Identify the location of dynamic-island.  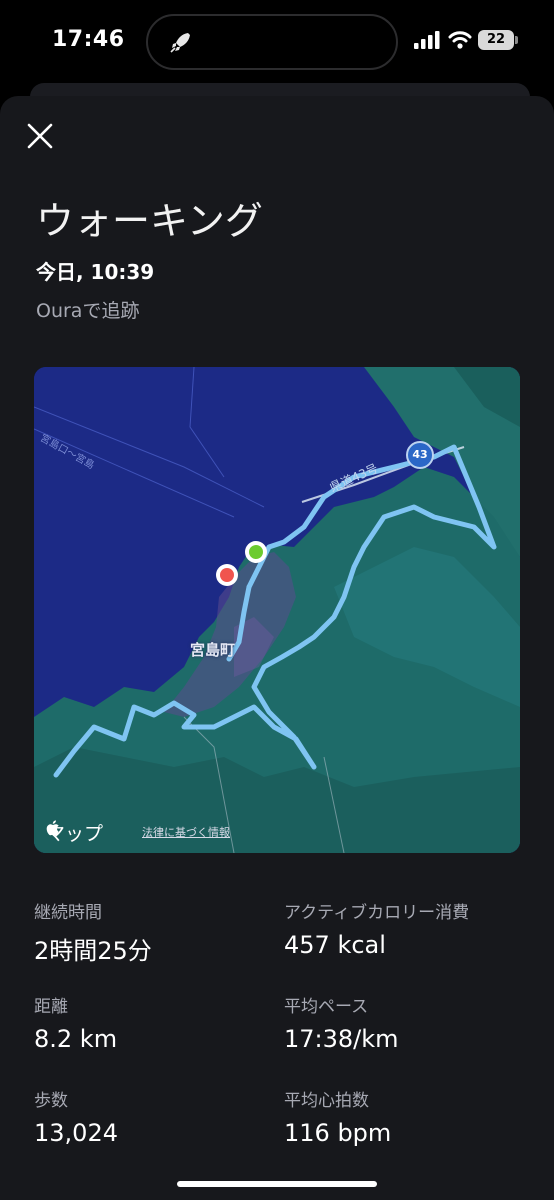
(272, 42).